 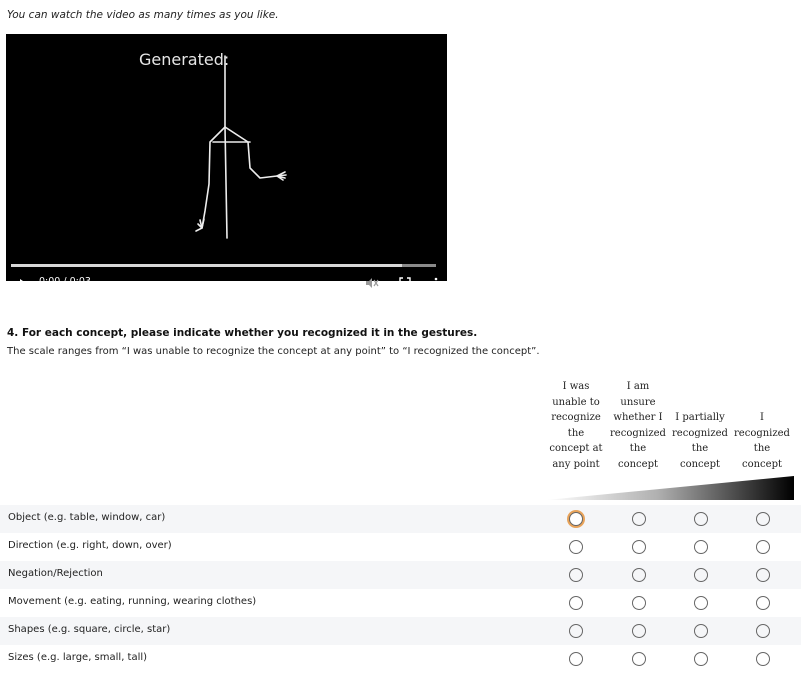 I want to click on scale-column-header-line: any point, so click(x=576, y=464).